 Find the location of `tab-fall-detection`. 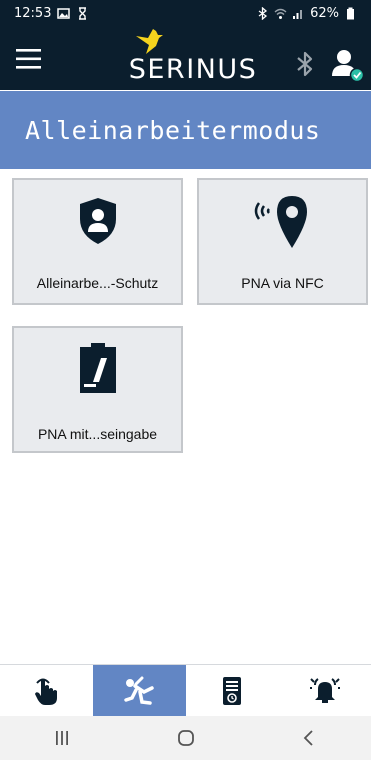

tab-fall-detection is located at coordinates (139, 690).